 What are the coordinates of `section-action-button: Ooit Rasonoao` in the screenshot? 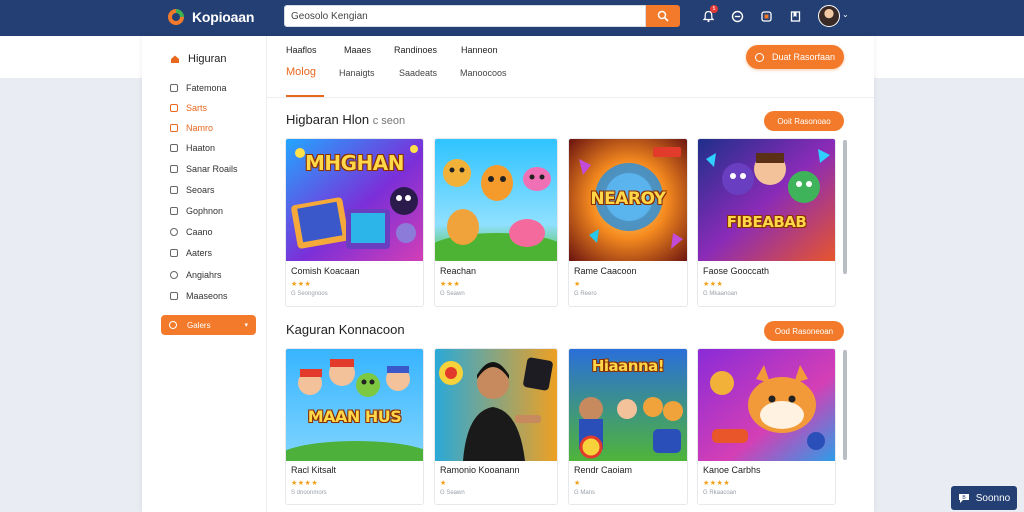 It's located at (804, 121).